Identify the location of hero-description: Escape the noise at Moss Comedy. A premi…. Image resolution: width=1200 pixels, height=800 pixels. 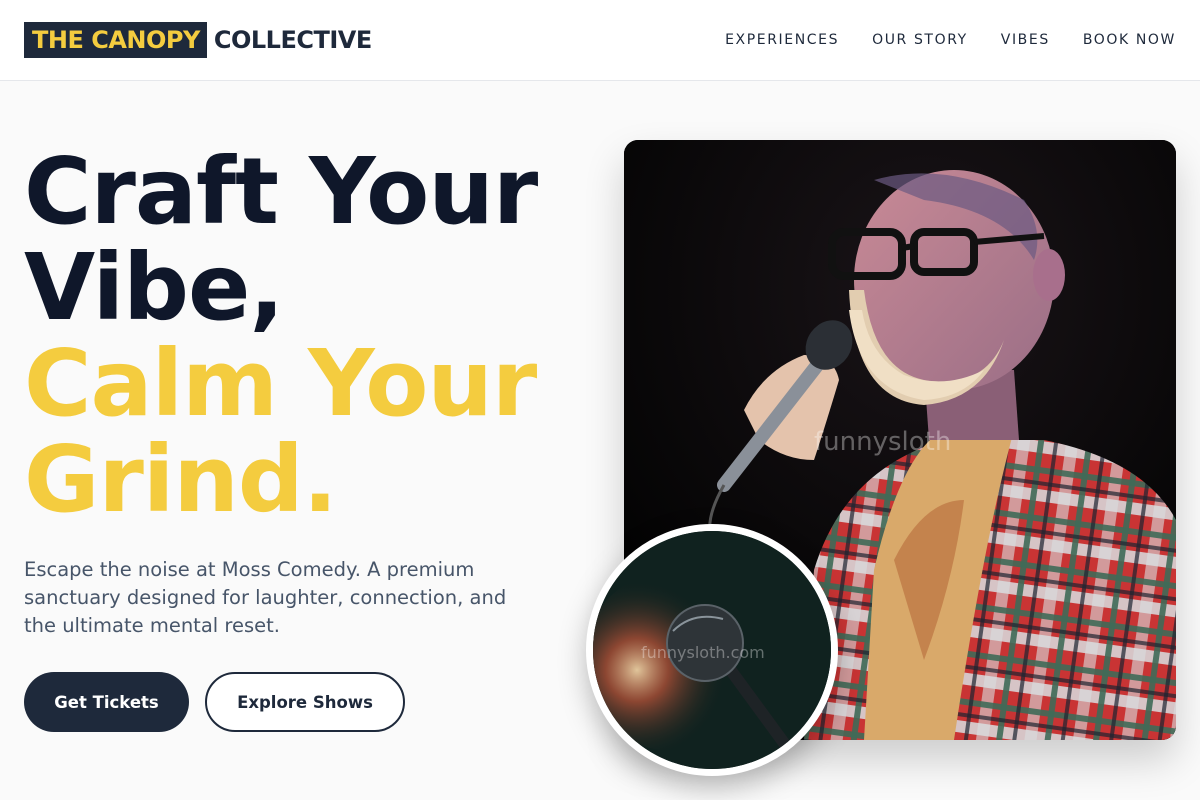
(265, 597).